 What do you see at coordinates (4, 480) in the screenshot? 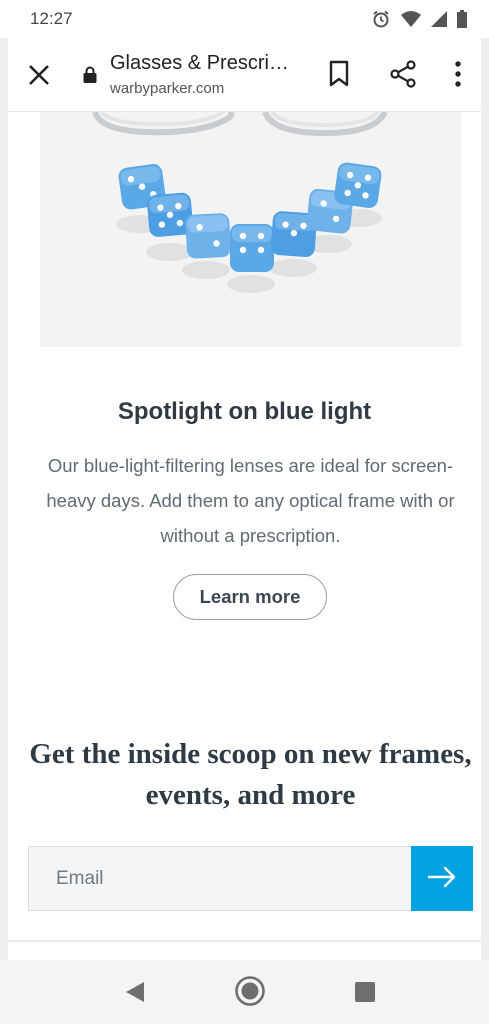
I see `left-edge` at bounding box center [4, 480].